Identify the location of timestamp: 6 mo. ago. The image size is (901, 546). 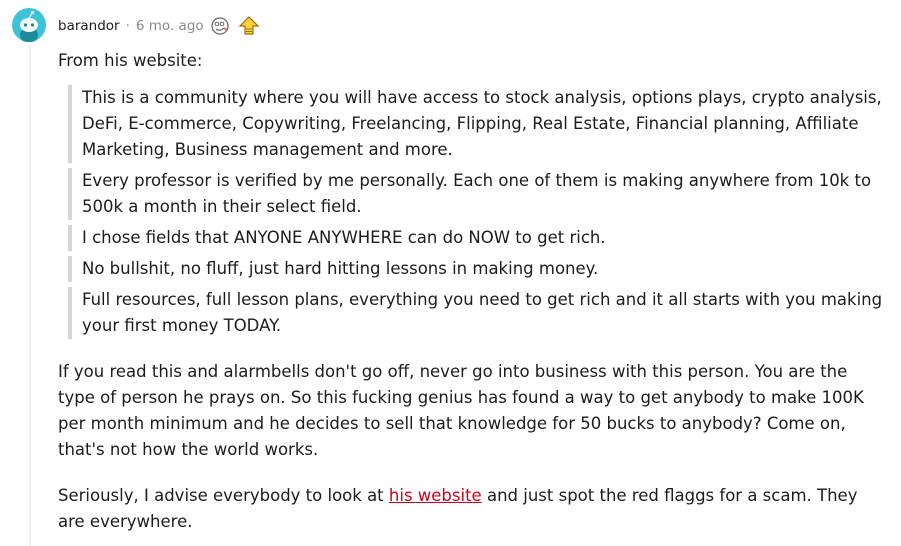
(170, 26).